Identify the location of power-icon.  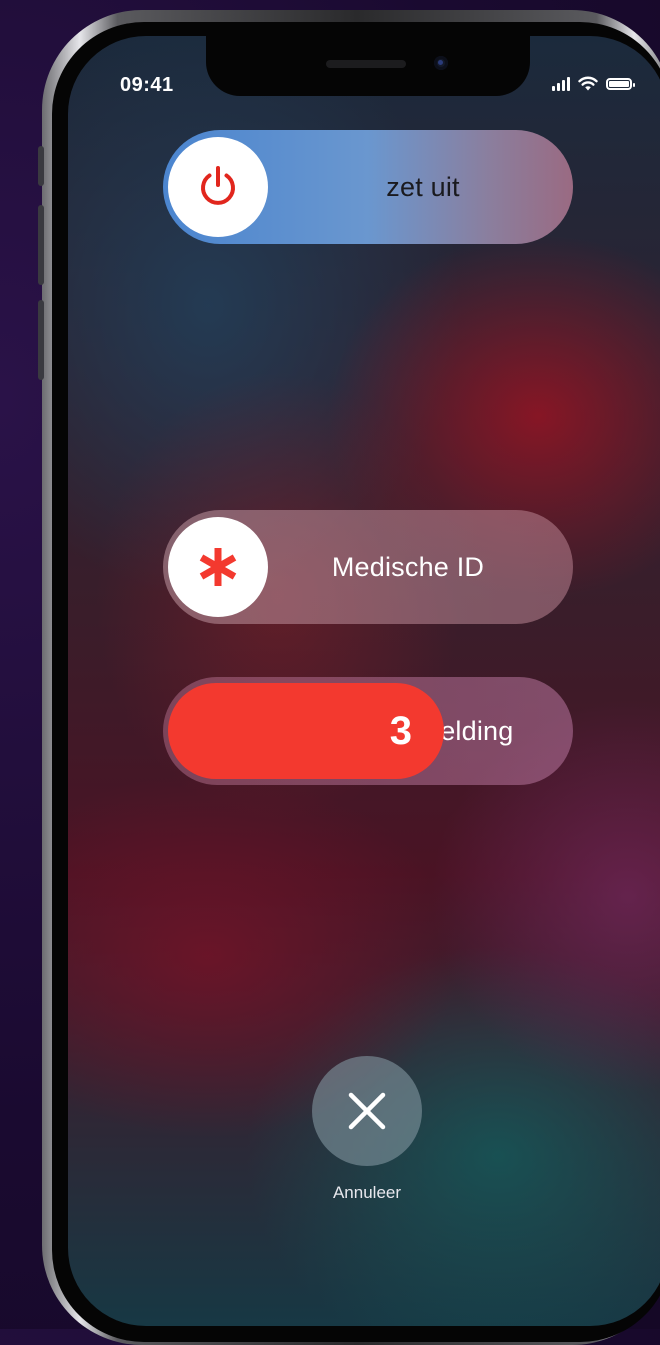
(218, 185).